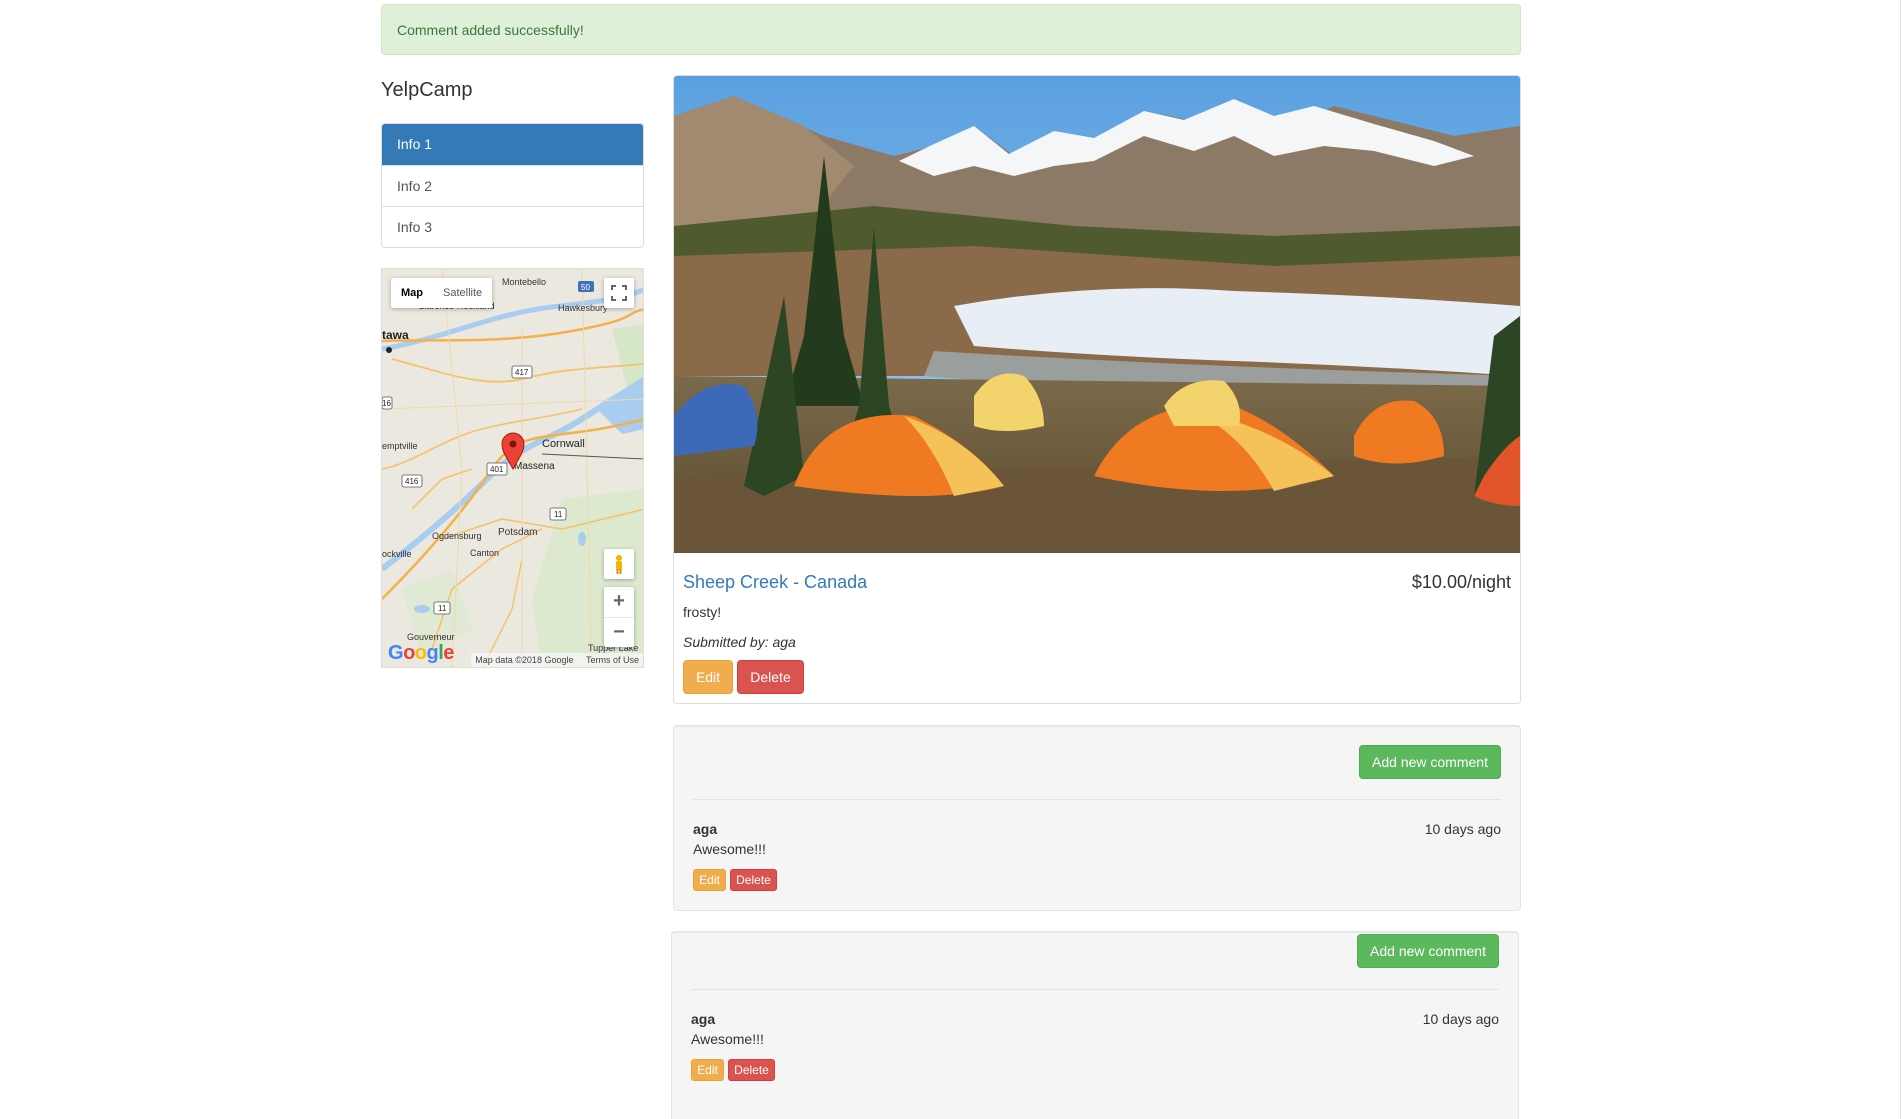 This screenshot has height=1119, width=1903. What do you see at coordinates (612, 660) in the screenshot?
I see `terms-of-use-link: Terms of Use` at bounding box center [612, 660].